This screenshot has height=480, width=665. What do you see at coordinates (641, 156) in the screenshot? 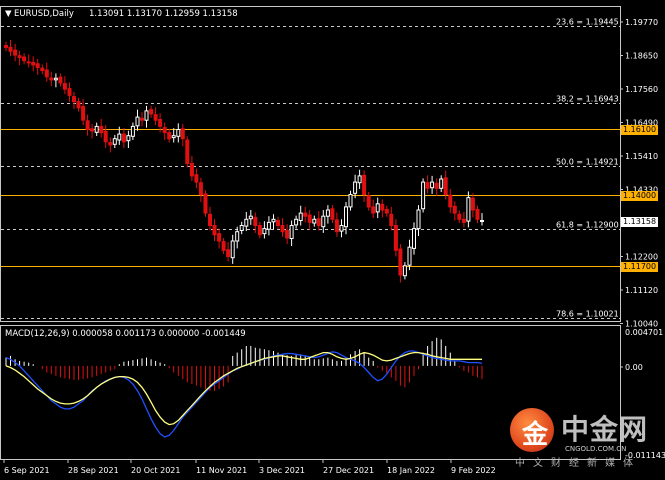
I see `price-tick-label: 1.15410` at bounding box center [641, 156].